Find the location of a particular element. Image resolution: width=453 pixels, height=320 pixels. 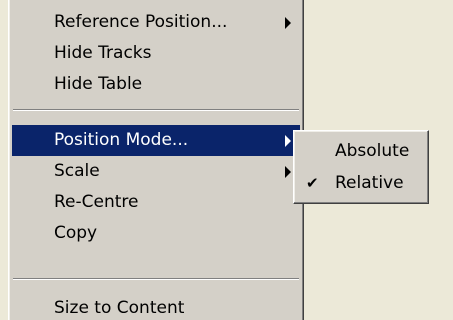

submenu-item-relative: ✔ Relative is located at coordinates (361, 183).